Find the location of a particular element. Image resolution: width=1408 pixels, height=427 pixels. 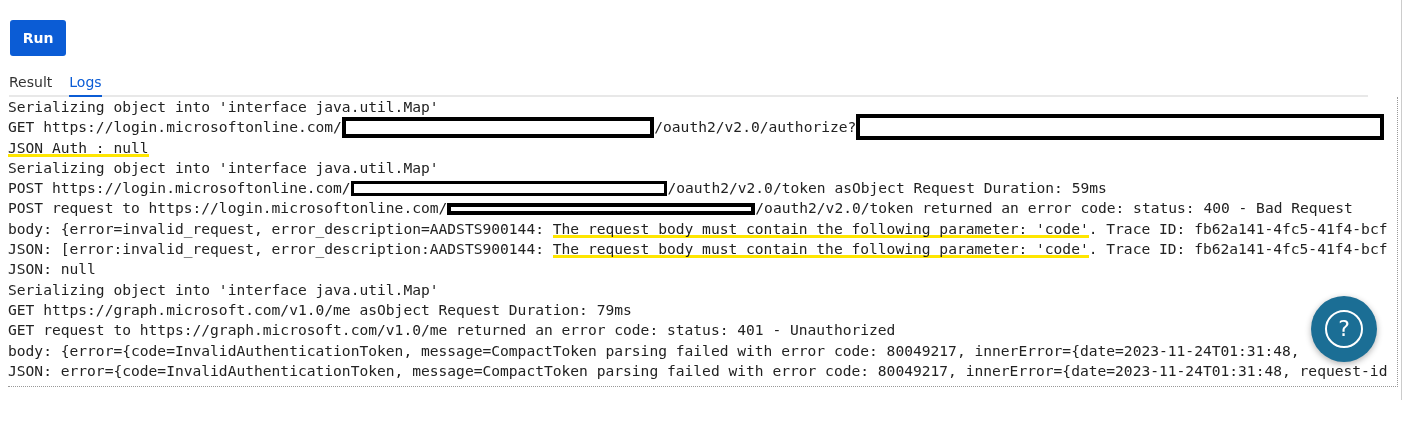

log-text: GET https://login.microsoftonline.com/ is located at coordinates (175, 127).